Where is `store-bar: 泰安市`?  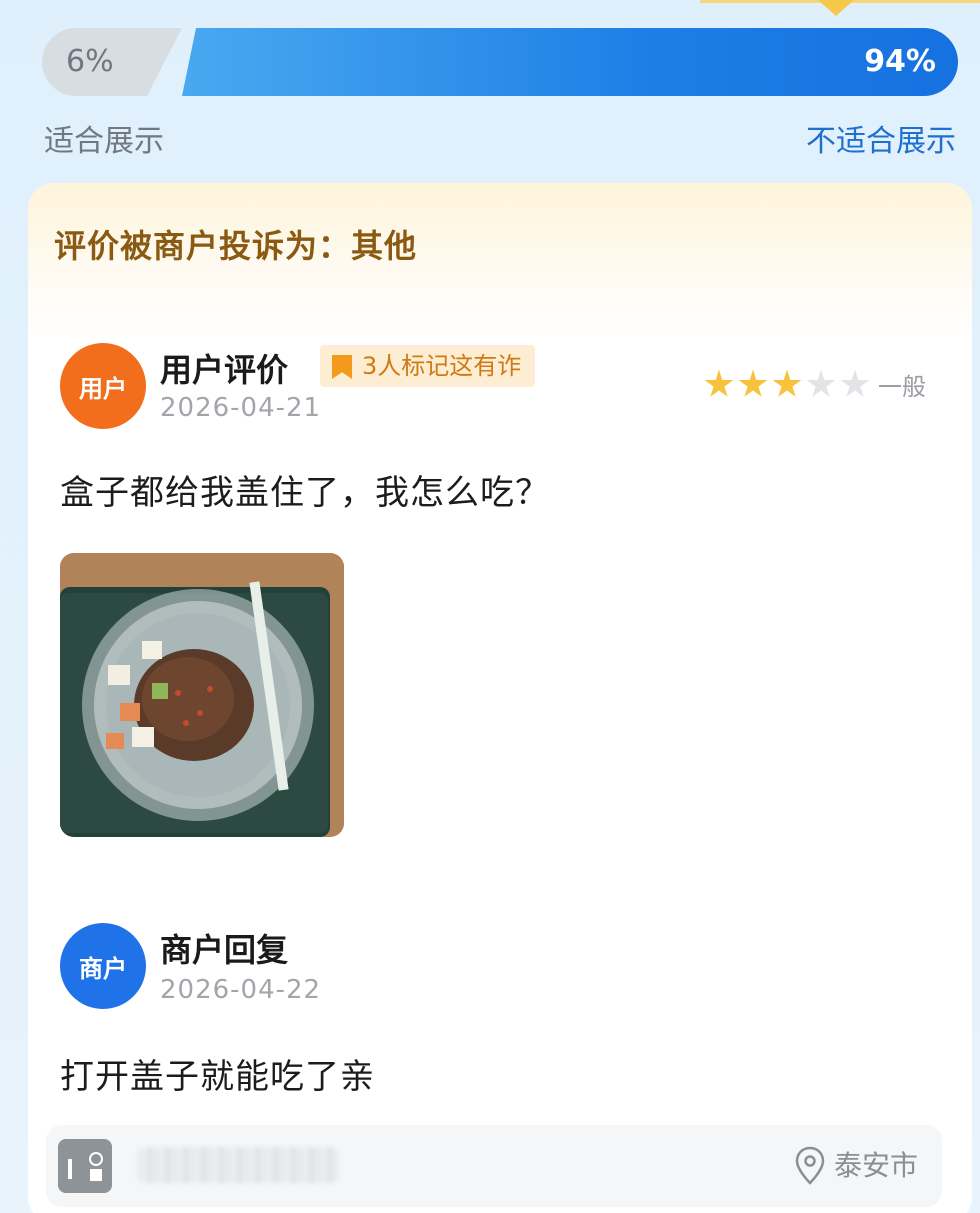
store-bar: 泰安市 is located at coordinates (494, 1166).